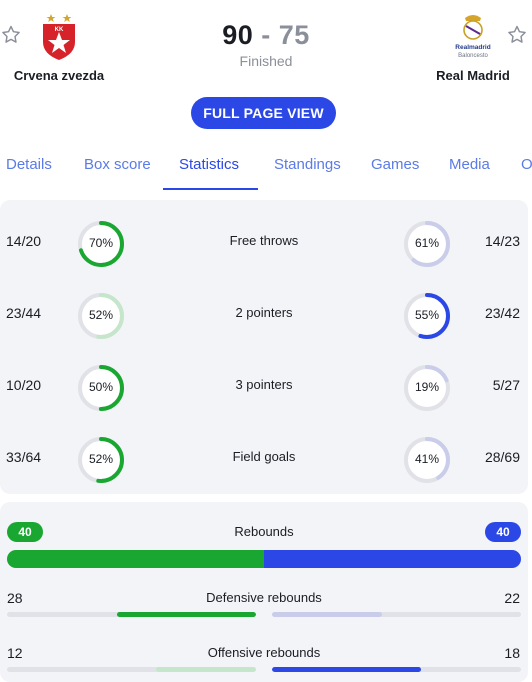 Image resolution: width=532 pixels, height=682 pixels. What do you see at coordinates (503, 532) in the screenshot?
I see `away-rebounds-badge: 40` at bounding box center [503, 532].